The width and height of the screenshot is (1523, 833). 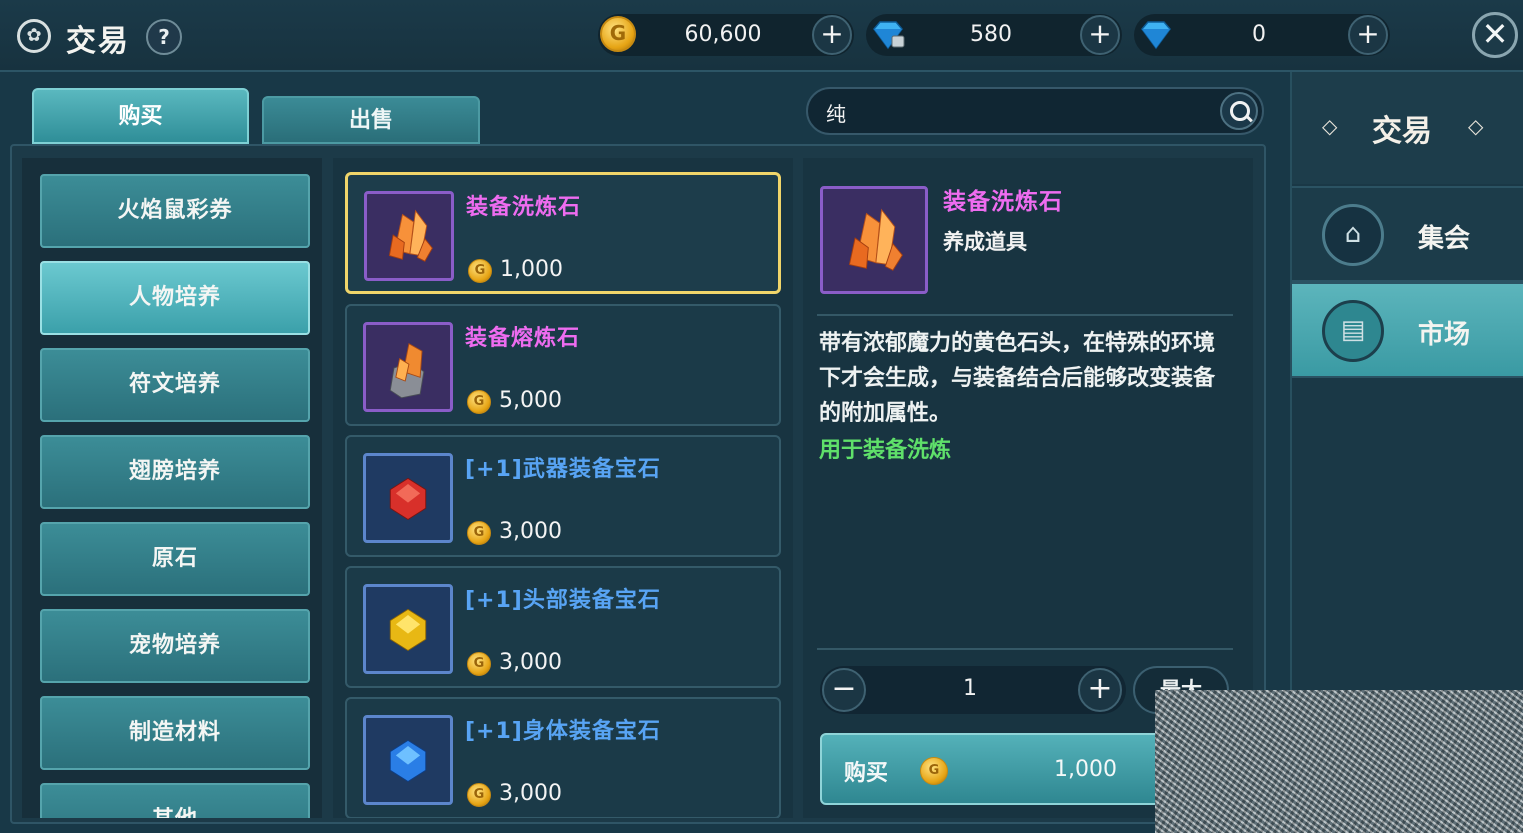 What do you see at coordinates (563, 365) in the screenshot?
I see `list-item: 装备熔炼石 G 5,000` at bounding box center [563, 365].